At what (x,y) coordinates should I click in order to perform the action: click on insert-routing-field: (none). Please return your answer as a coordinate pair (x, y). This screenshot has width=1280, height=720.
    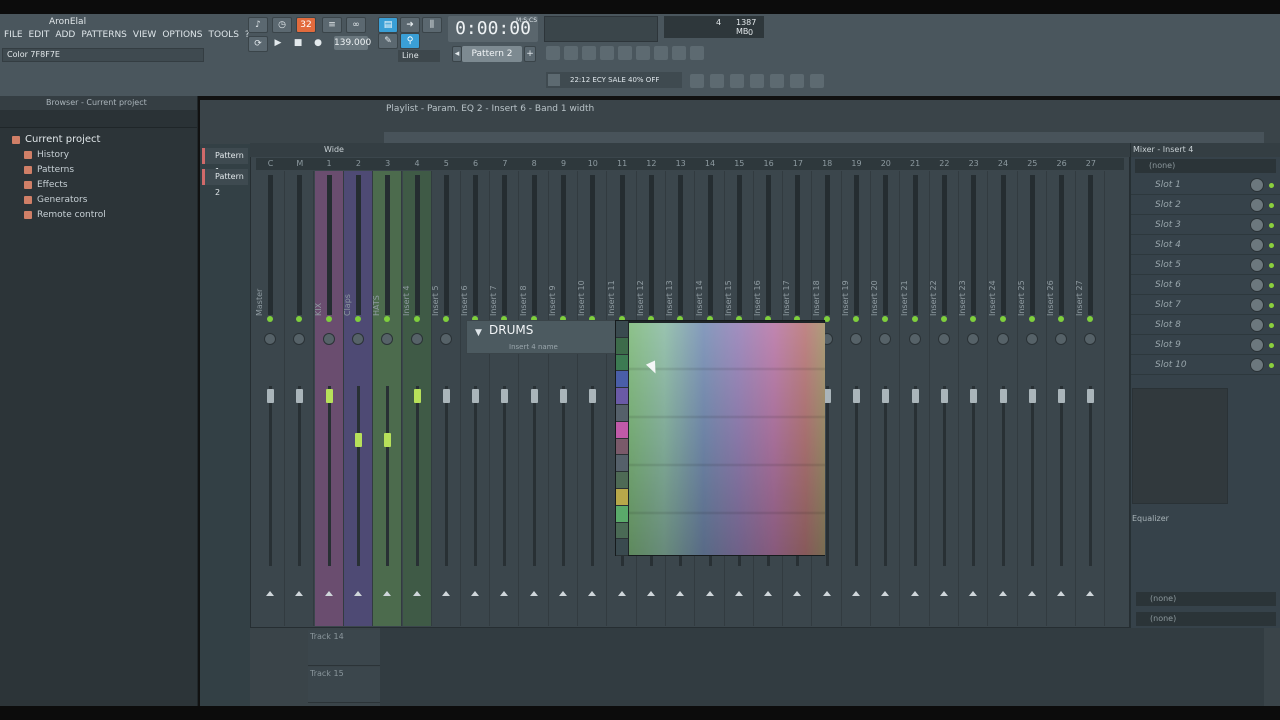
    Looking at the image, I should click on (1205, 166).